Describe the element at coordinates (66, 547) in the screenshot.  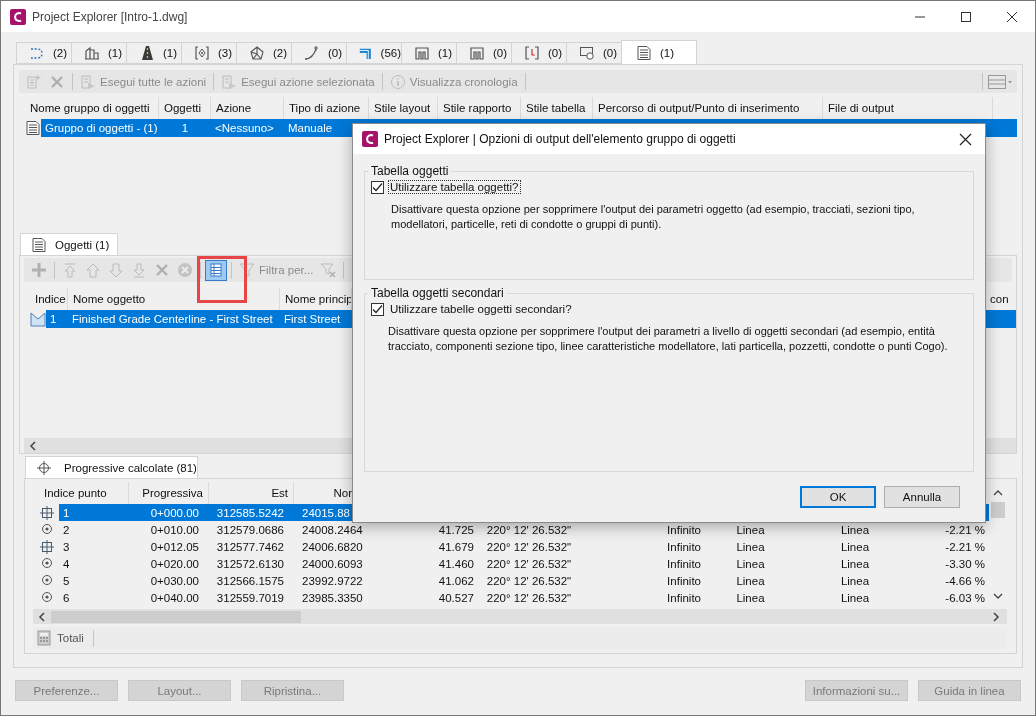
I see `table-cell-text: 3` at that location.